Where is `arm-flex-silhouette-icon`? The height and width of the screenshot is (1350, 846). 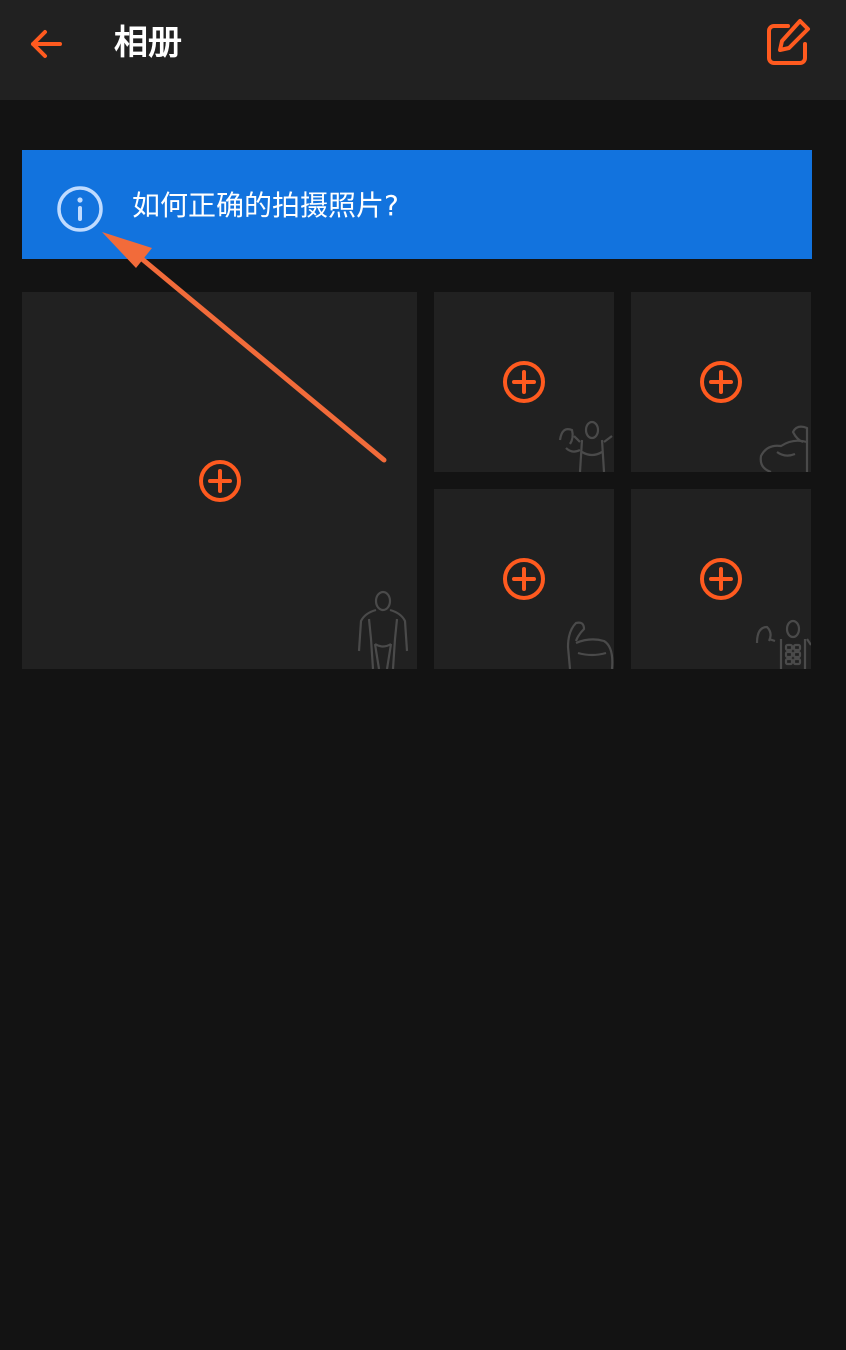
arm-flex-silhouette-icon is located at coordinates (784, 448).